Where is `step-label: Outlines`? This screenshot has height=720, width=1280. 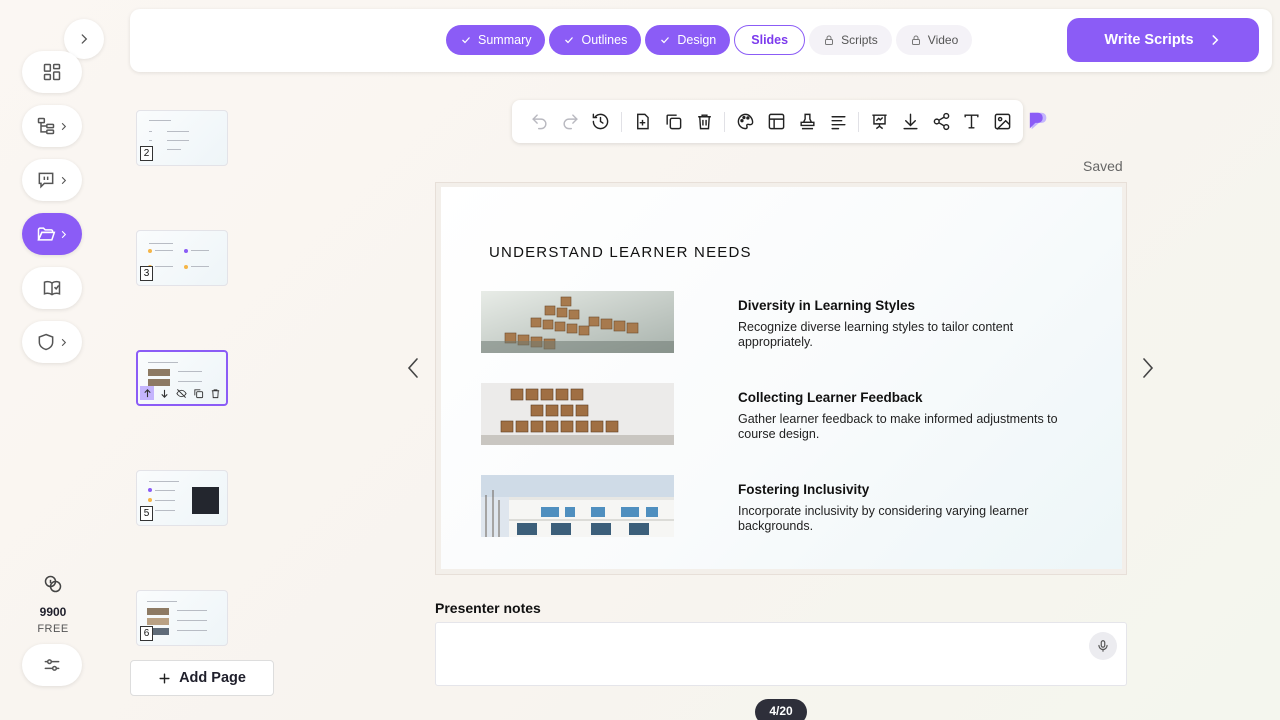 step-label: Outlines is located at coordinates (604, 40).